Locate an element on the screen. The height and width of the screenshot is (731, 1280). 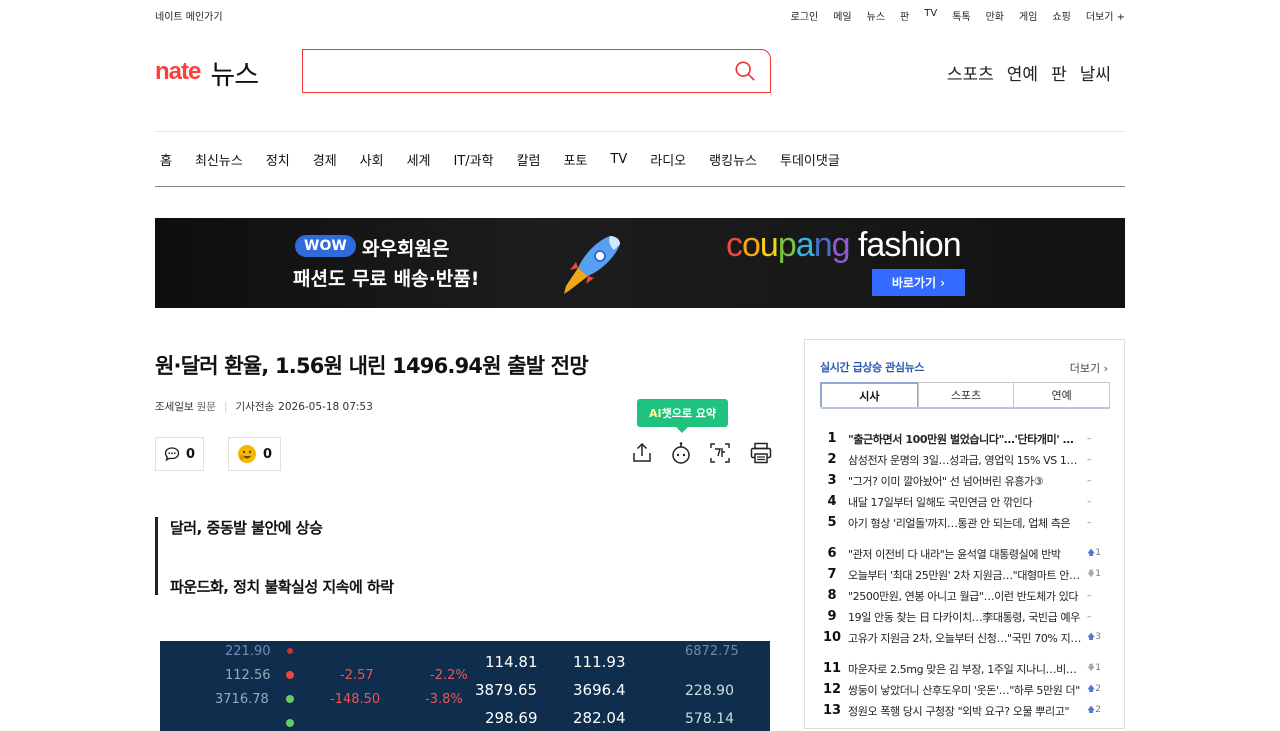
trending-headline: 고유가 지원금 2차, 오늘부터 신청…"국민 70% 지급" is located at coordinates (965, 638).